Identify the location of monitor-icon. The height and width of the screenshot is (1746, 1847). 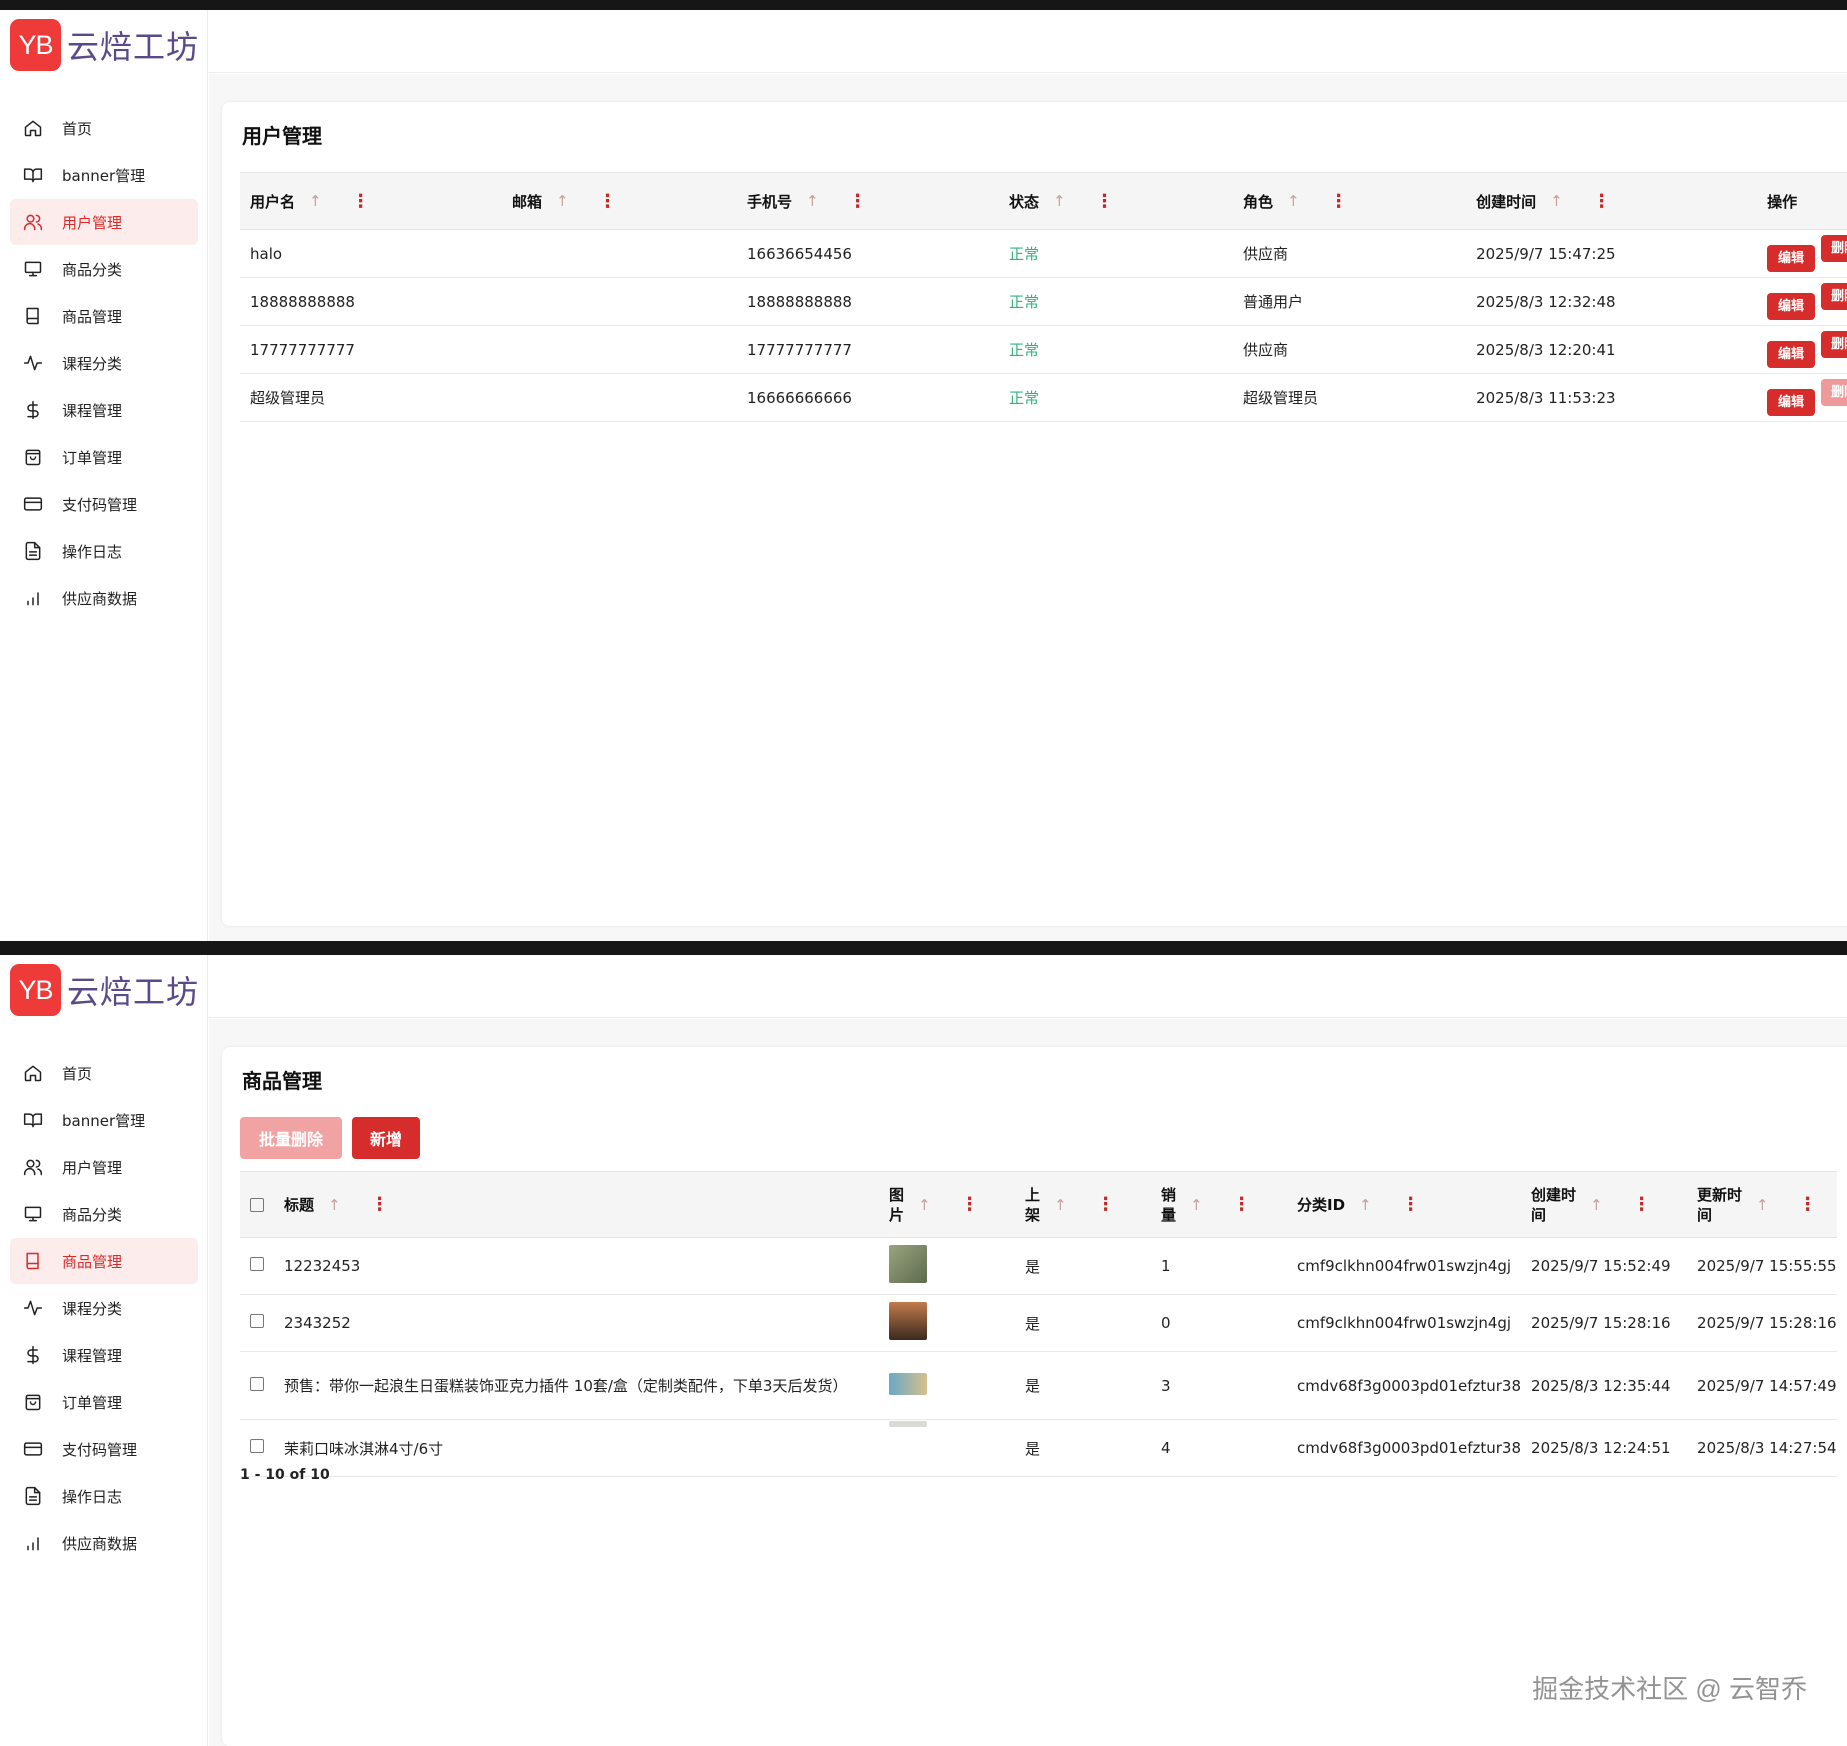
(33, 1214).